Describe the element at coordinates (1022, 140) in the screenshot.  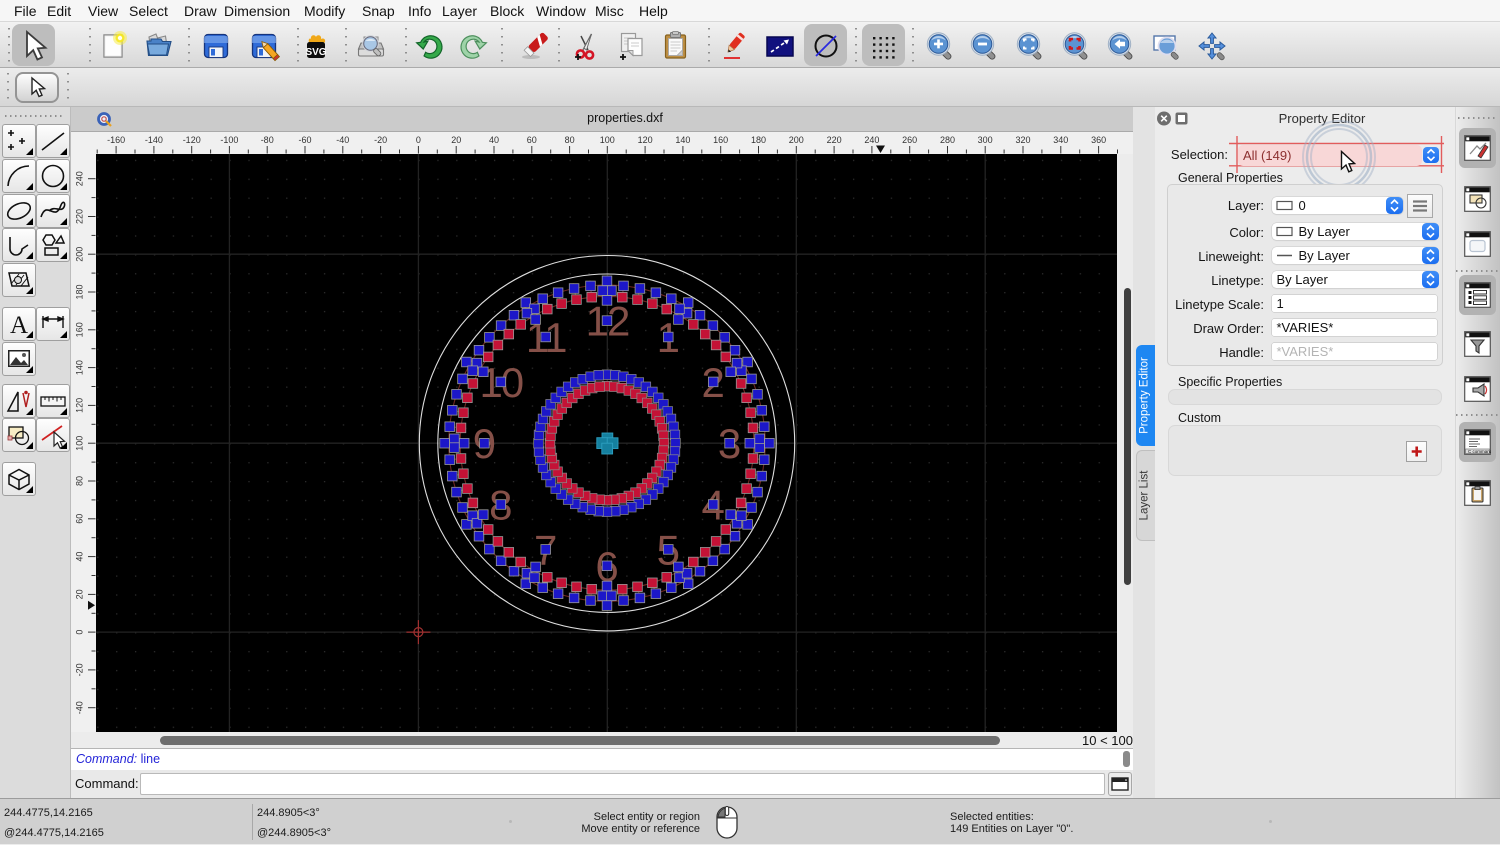
I see `svg-text: 320` at that location.